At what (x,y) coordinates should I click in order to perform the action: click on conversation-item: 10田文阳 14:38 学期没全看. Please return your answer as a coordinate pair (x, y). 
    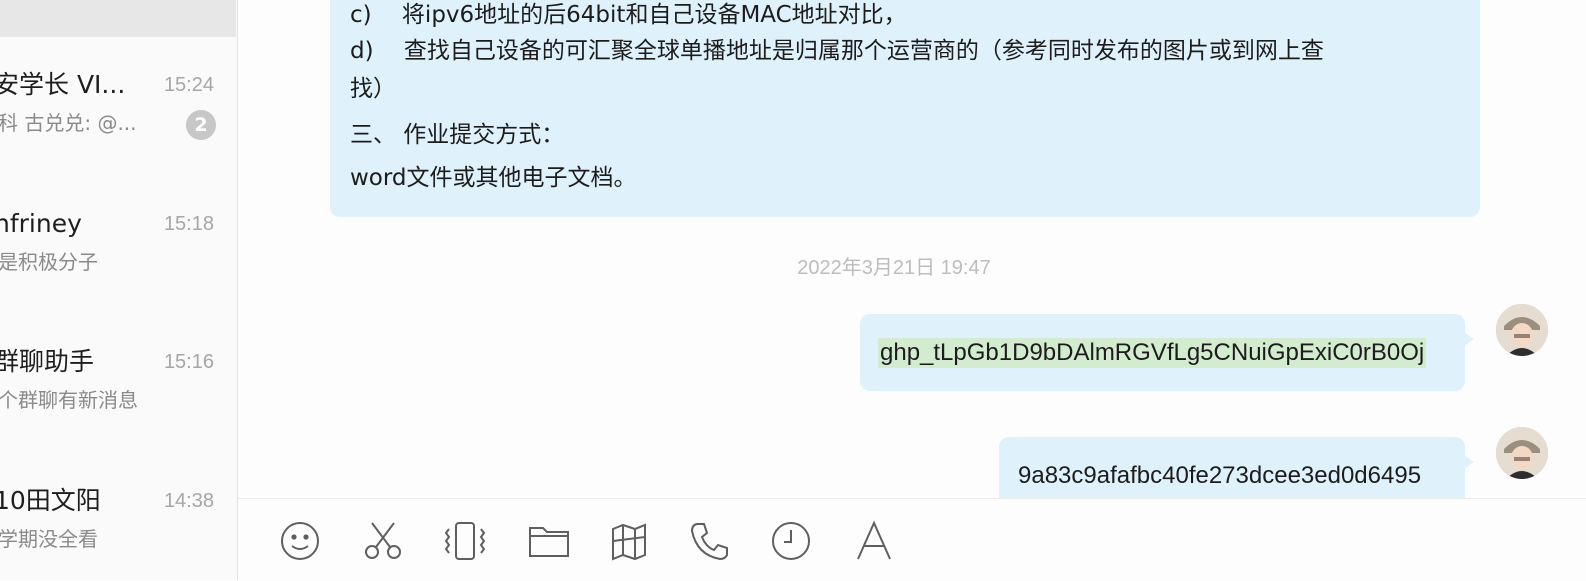
    Looking at the image, I should click on (118, 533).